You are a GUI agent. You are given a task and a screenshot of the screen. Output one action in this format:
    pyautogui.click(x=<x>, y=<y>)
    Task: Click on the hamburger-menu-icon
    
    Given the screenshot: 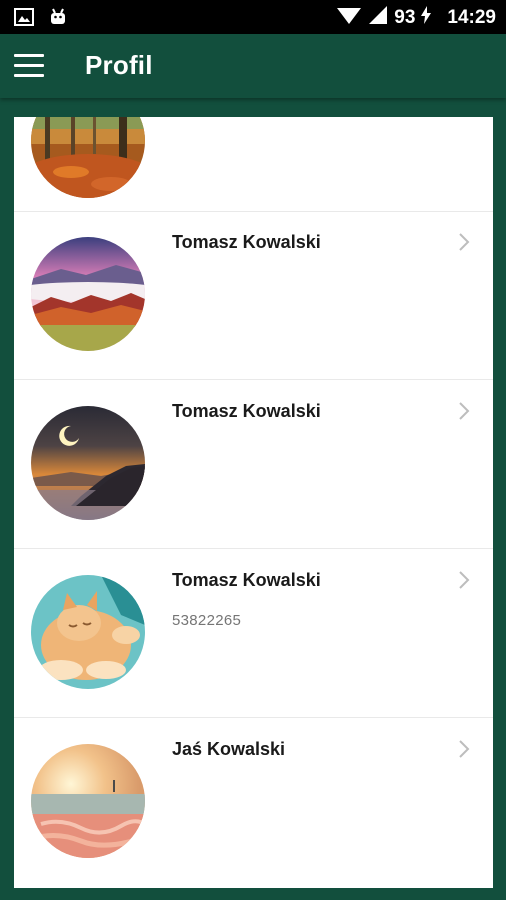 What is the action you would take?
    pyautogui.click(x=29, y=66)
    